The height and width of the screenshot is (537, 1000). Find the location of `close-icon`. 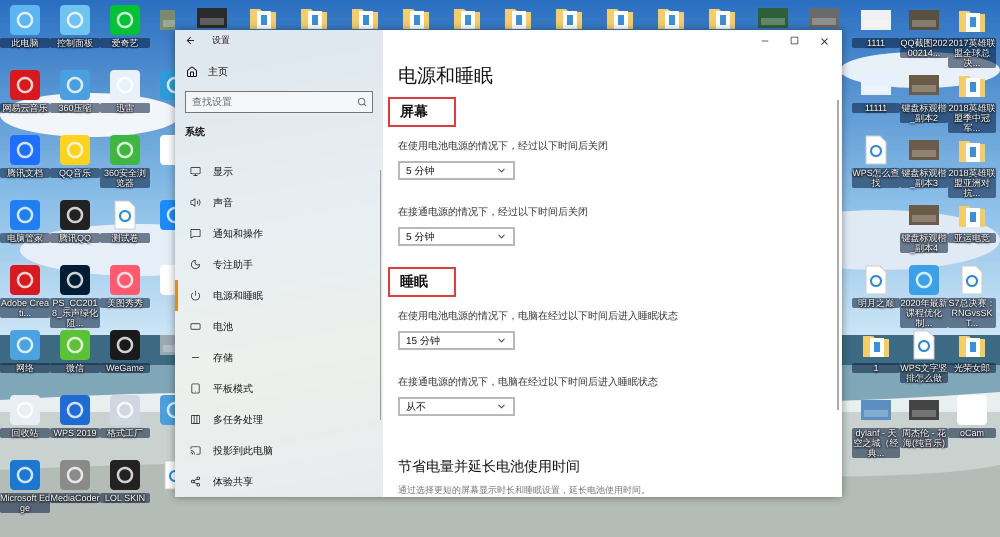

close-icon is located at coordinates (824, 41).